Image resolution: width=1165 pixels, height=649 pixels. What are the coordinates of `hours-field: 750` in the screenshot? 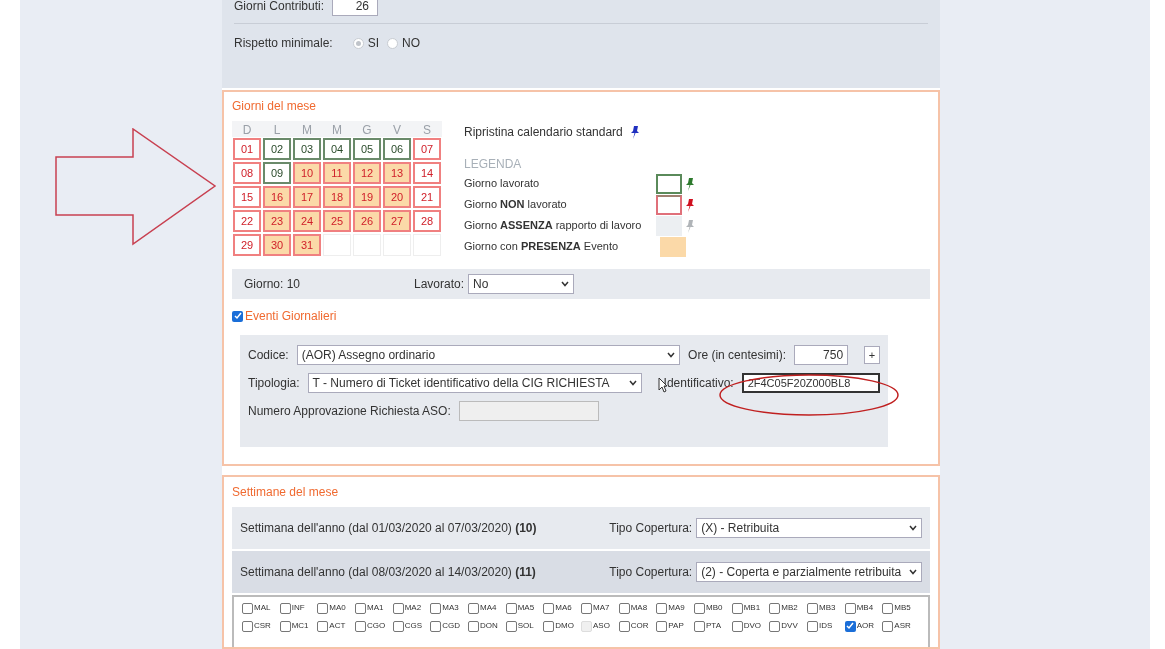 It's located at (821, 355).